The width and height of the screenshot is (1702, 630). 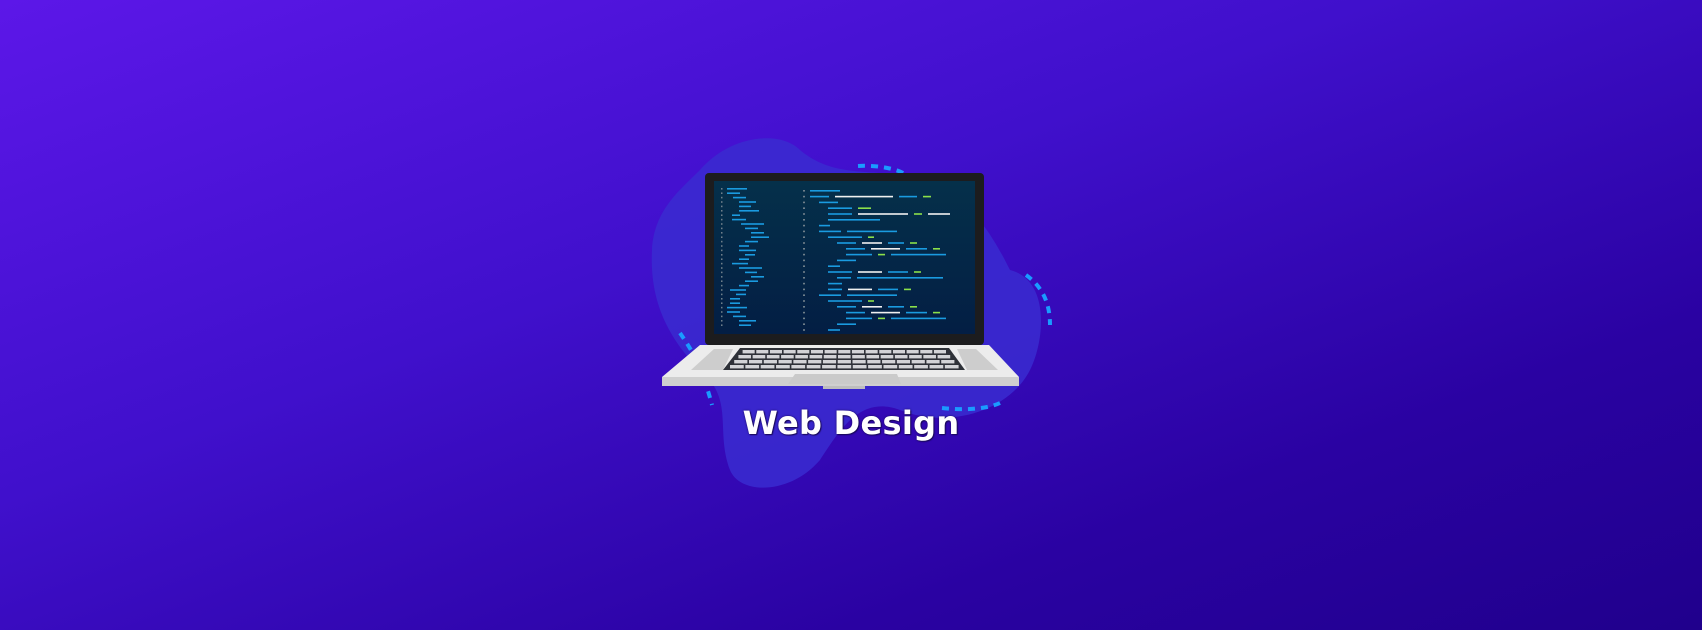 I want to click on banner-title: Web Design, so click(x=851, y=423).